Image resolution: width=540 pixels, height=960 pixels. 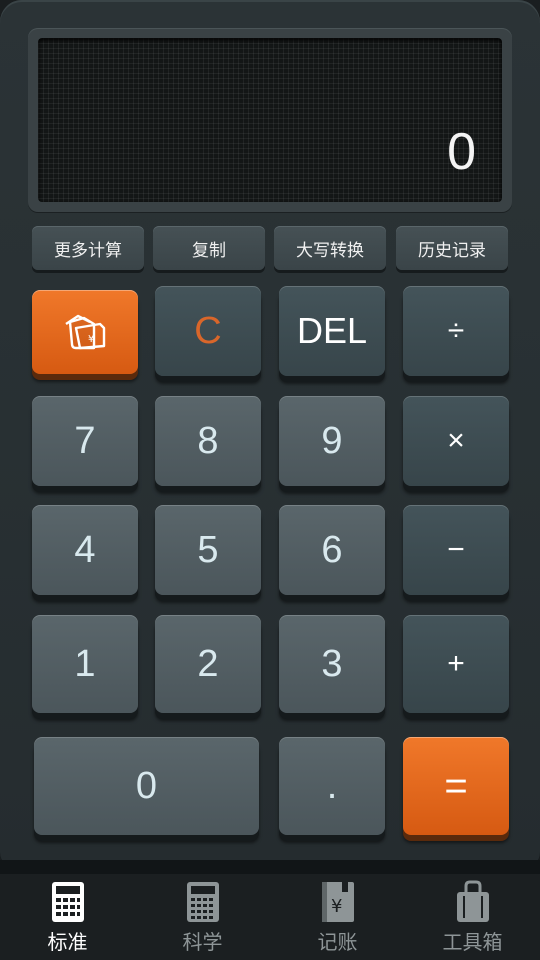 What do you see at coordinates (332, 664) in the screenshot?
I see `digit-3-button: 3` at bounding box center [332, 664].